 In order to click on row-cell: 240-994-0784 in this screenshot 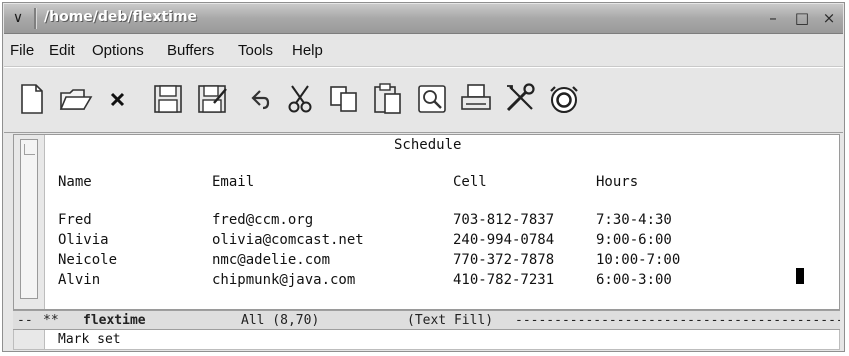, I will do `click(504, 240)`.